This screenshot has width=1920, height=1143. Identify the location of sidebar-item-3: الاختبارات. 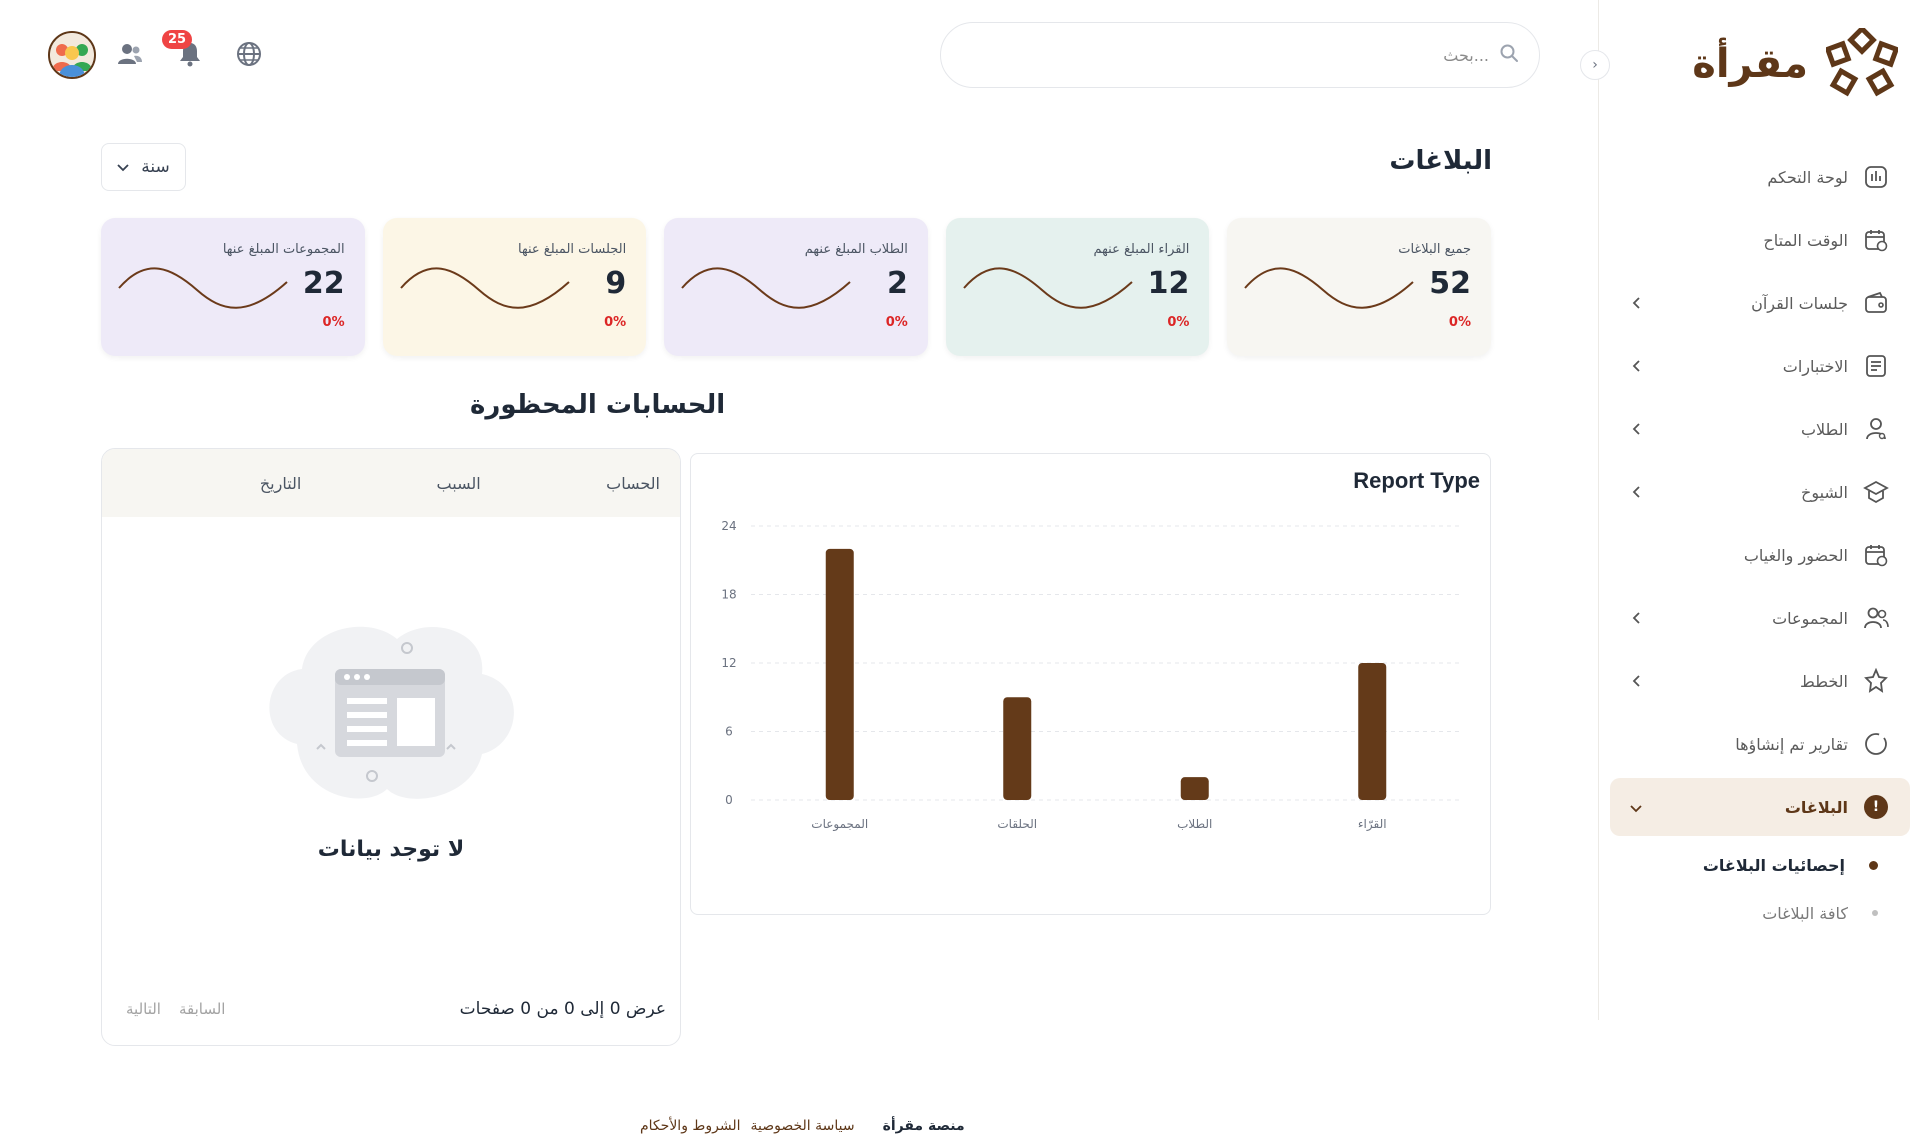
(1760, 366).